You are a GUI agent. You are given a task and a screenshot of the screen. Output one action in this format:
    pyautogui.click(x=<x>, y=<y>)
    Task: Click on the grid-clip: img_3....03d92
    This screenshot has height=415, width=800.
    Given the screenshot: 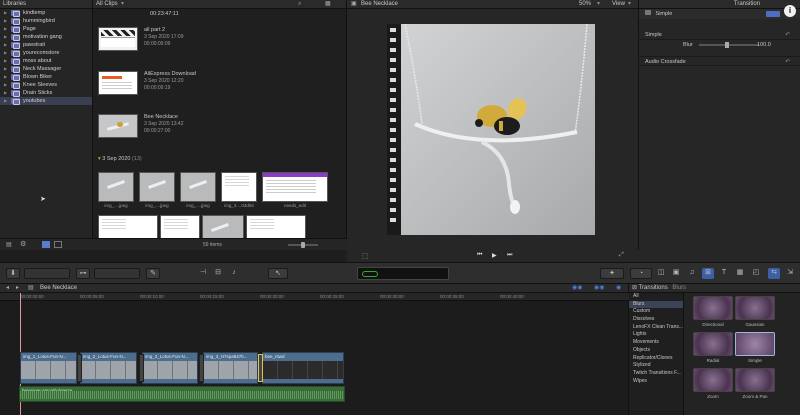 What is the action you would take?
    pyautogui.click(x=239, y=190)
    